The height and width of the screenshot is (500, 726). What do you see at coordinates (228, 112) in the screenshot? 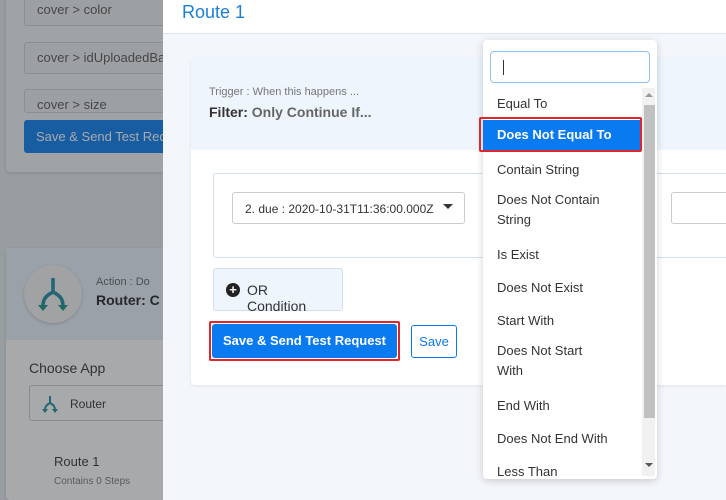
I see `filter-label: Filter:` at bounding box center [228, 112].